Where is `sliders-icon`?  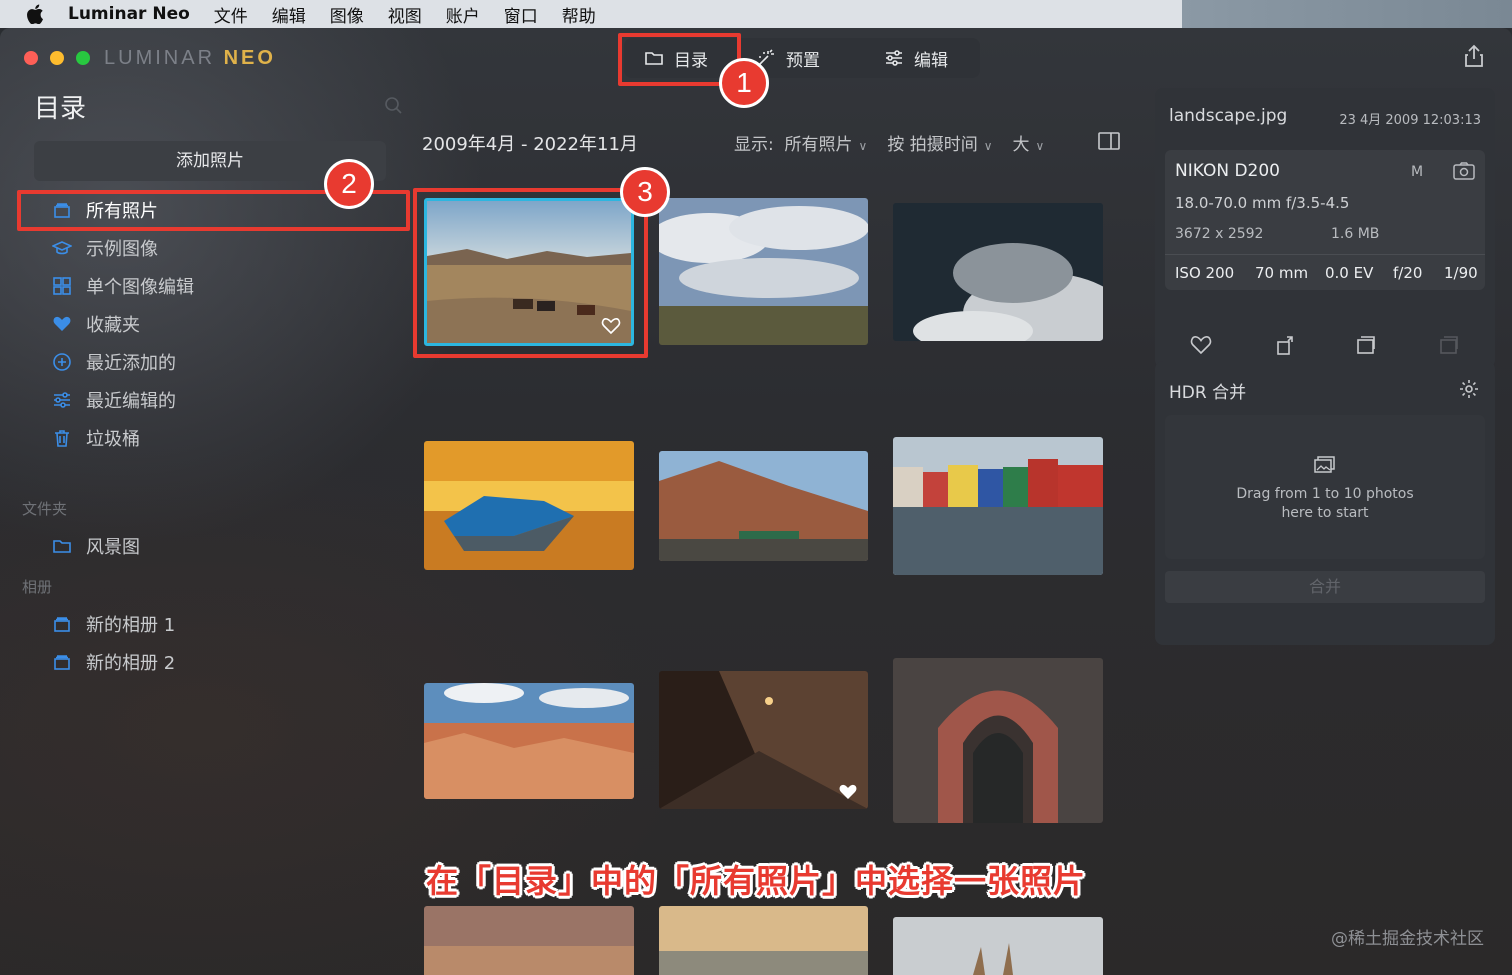
sliders-icon is located at coordinates (62, 400).